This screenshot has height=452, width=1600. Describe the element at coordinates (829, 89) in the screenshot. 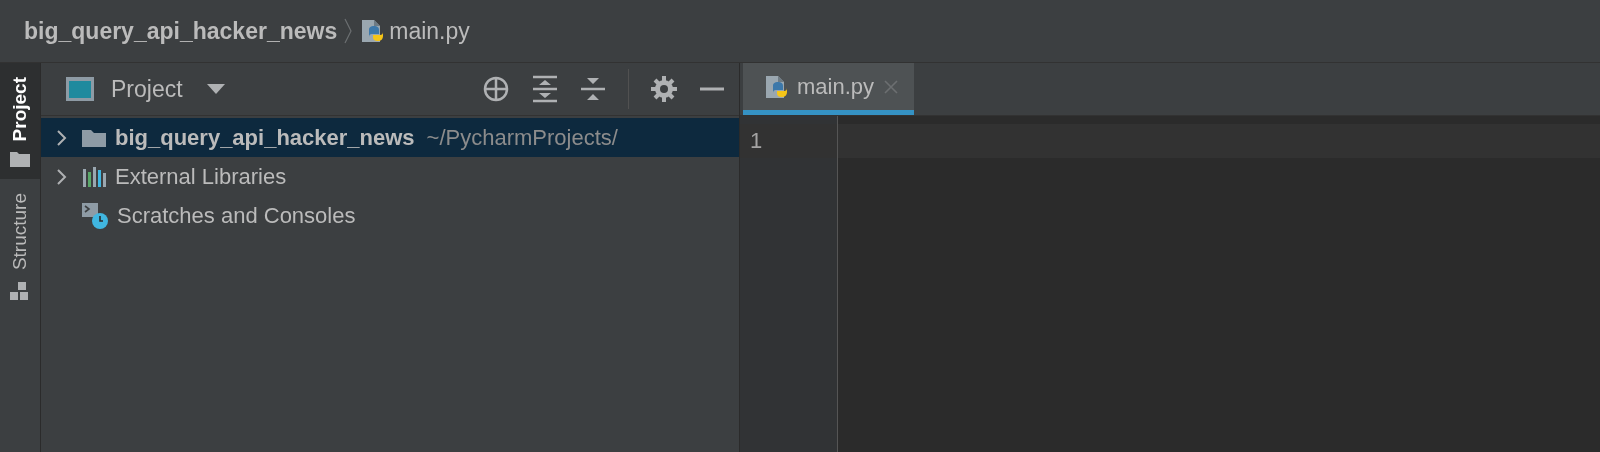

I see `editor-tab: main.py` at that location.